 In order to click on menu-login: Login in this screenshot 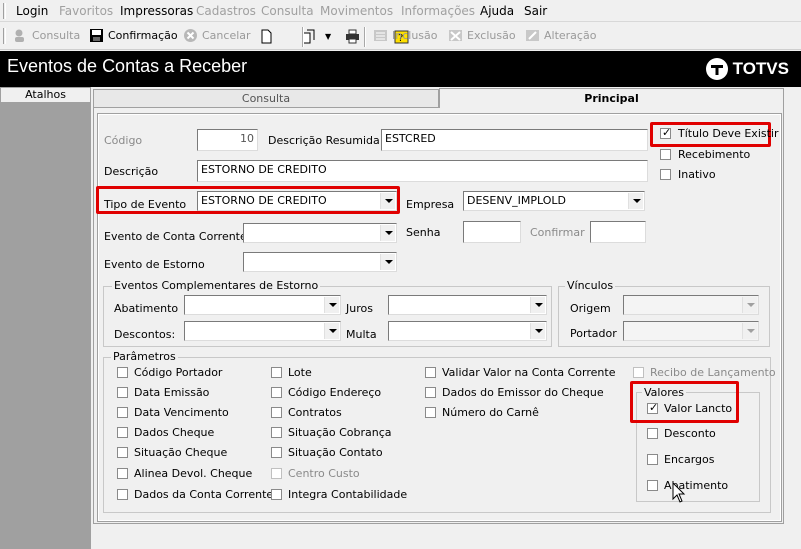, I will do `click(32, 11)`.